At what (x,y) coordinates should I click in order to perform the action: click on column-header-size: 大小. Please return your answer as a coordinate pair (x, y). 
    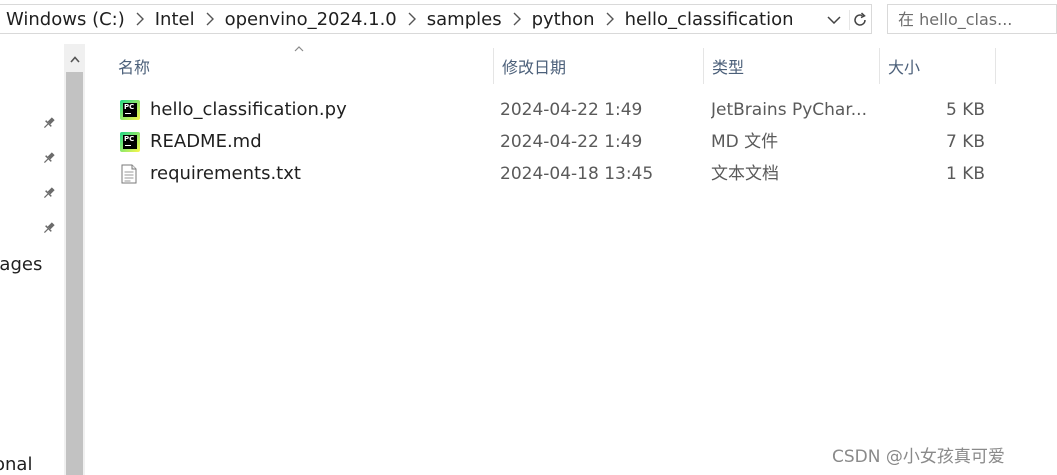
    Looking at the image, I should click on (938, 66).